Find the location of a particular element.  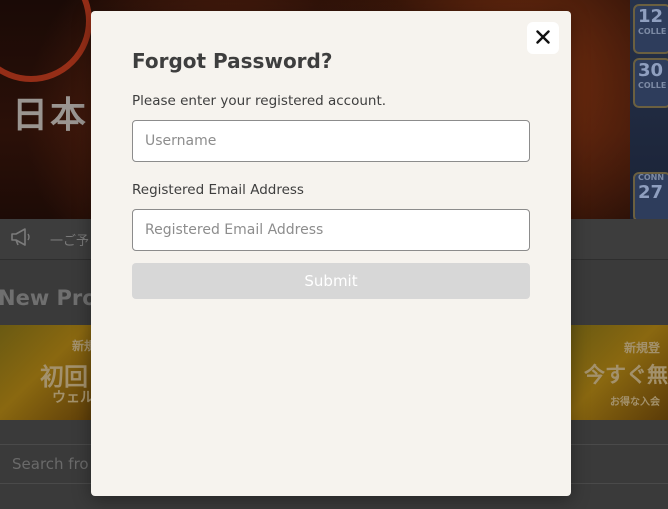

promo-text: お得な入会 is located at coordinates (635, 402).